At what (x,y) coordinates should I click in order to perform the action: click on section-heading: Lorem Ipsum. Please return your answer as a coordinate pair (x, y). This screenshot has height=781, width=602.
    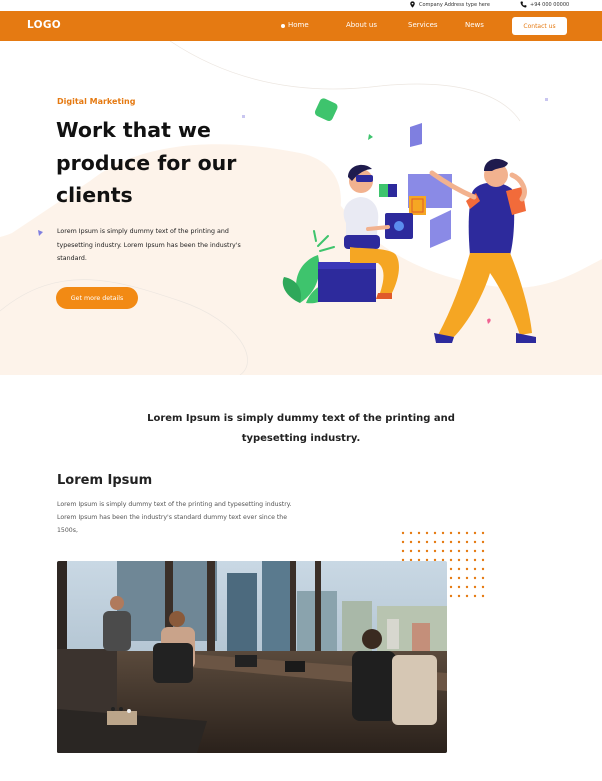
    Looking at the image, I should click on (105, 480).